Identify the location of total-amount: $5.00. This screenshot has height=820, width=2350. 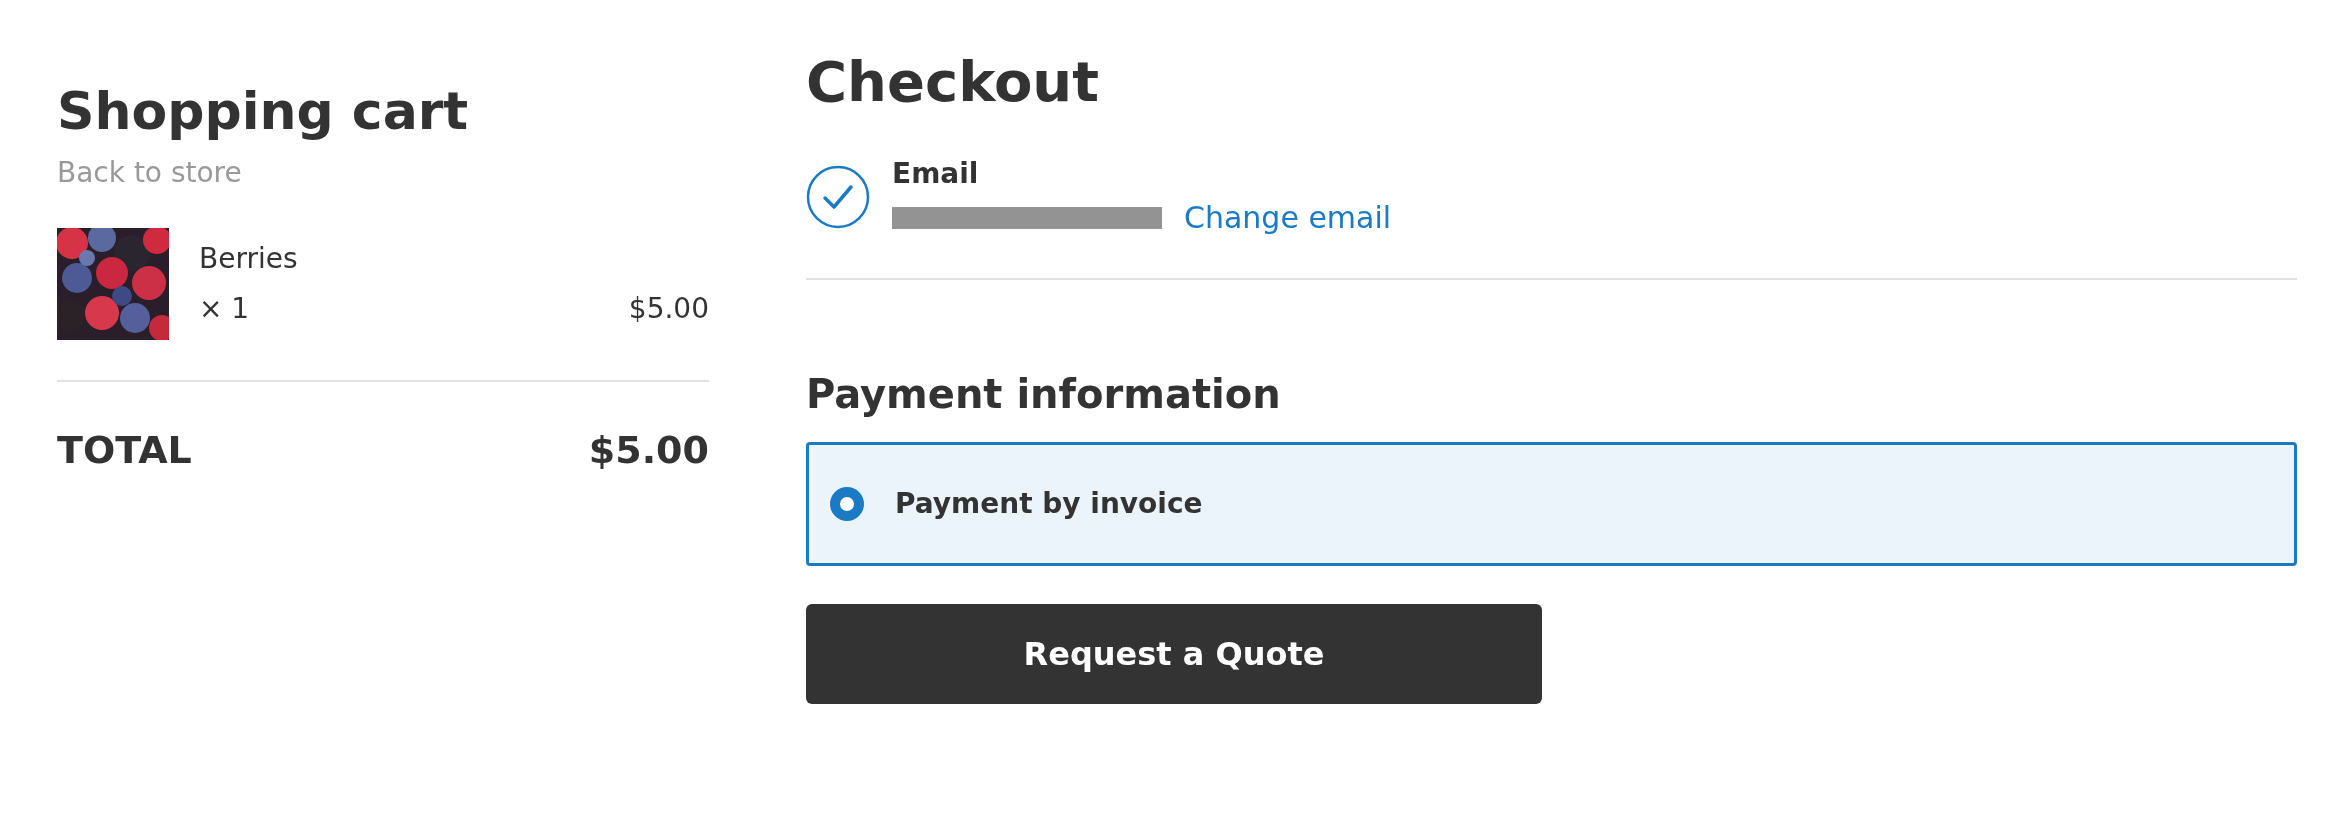
(648, 451).